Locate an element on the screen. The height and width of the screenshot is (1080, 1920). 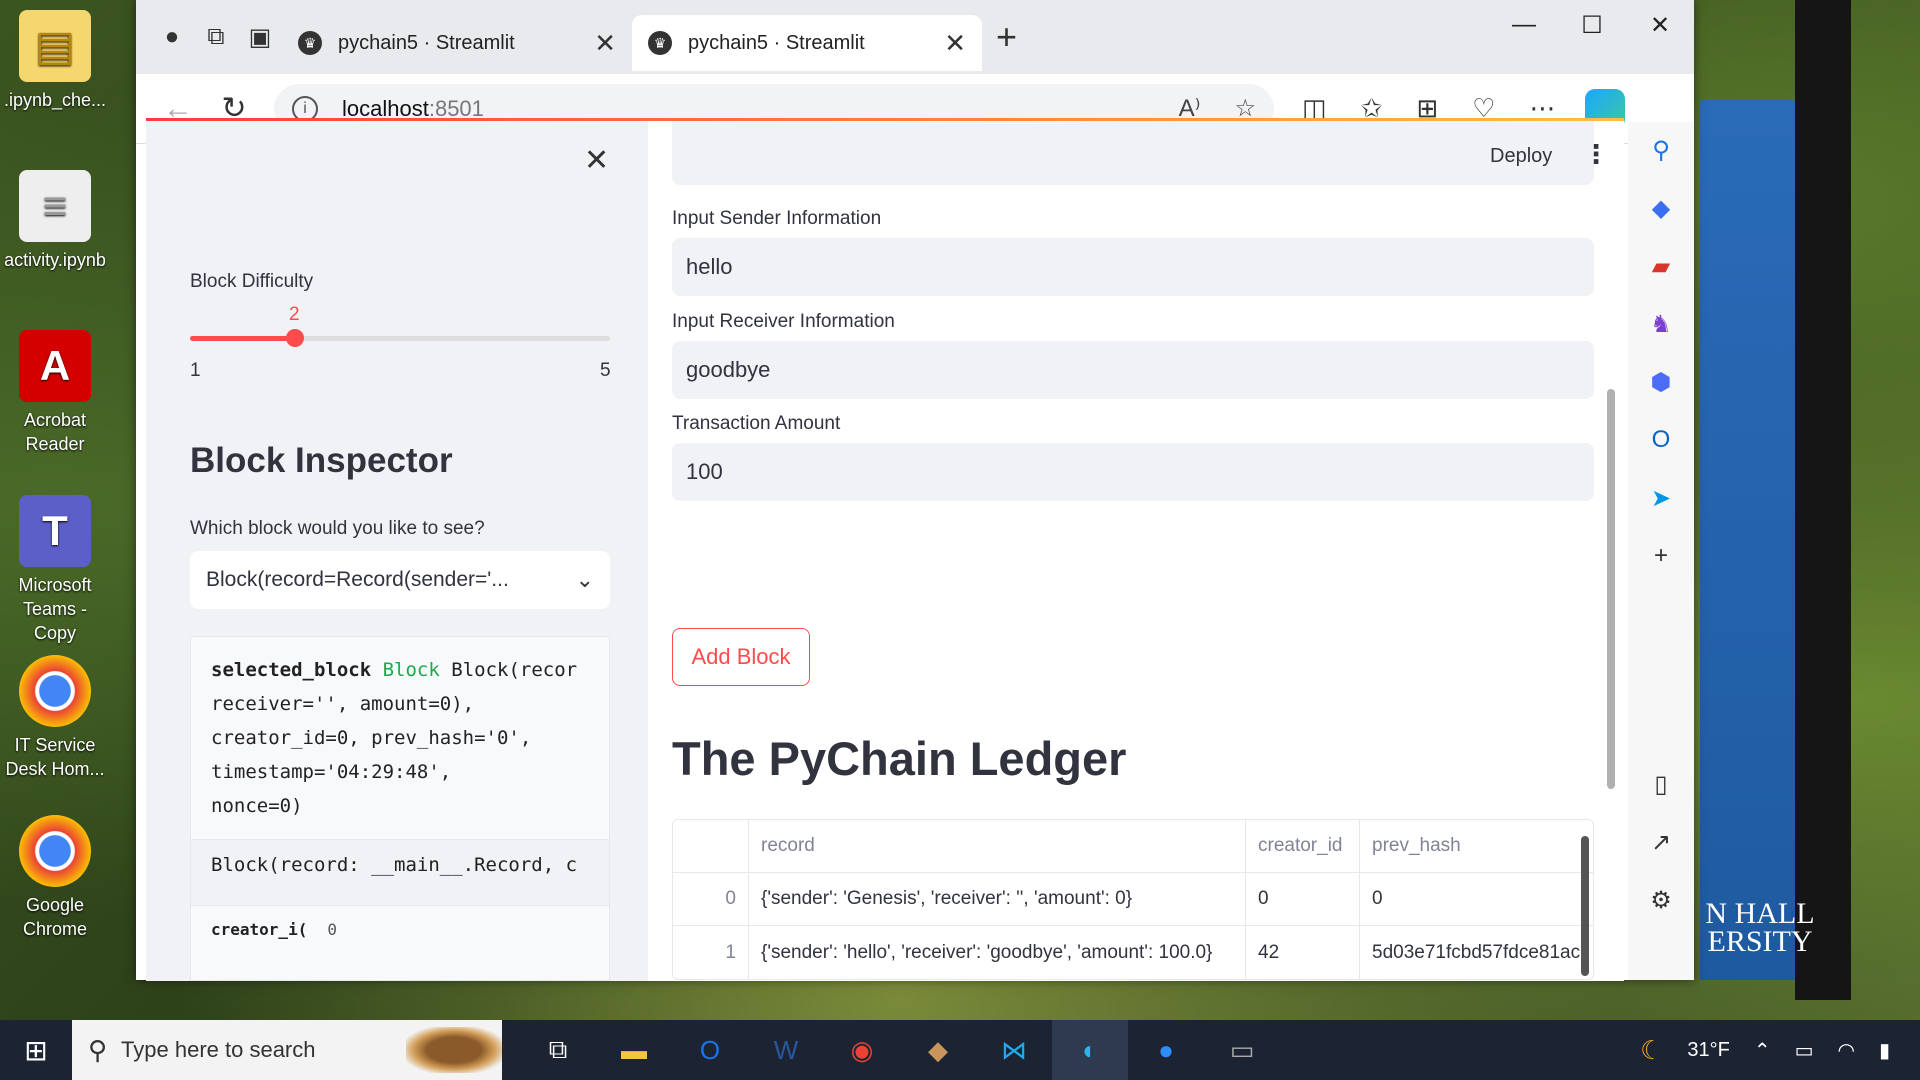
header-record: record is located at coordinates (997, 846).